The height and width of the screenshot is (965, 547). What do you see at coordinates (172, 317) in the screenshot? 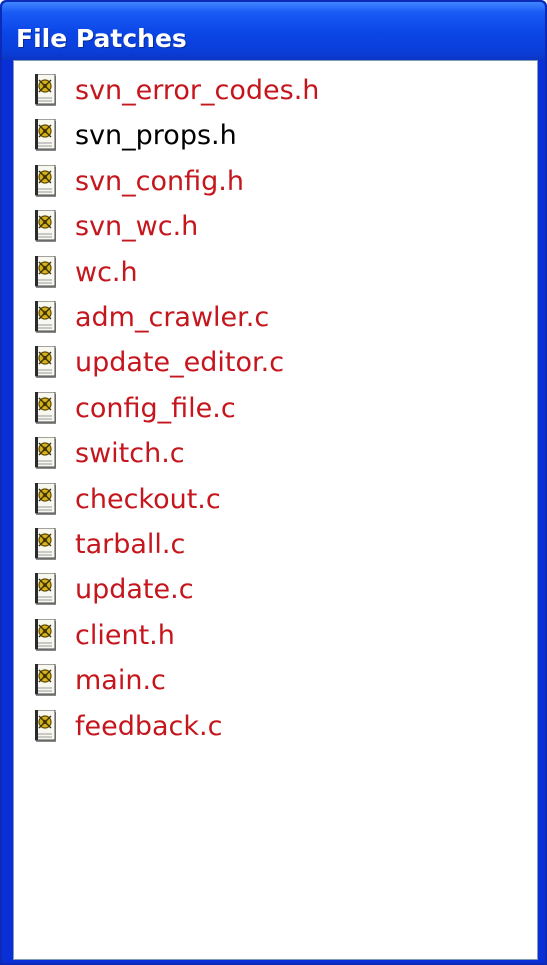
I see `file-name: adm_crawler.c` at bounding box center [172, 317].